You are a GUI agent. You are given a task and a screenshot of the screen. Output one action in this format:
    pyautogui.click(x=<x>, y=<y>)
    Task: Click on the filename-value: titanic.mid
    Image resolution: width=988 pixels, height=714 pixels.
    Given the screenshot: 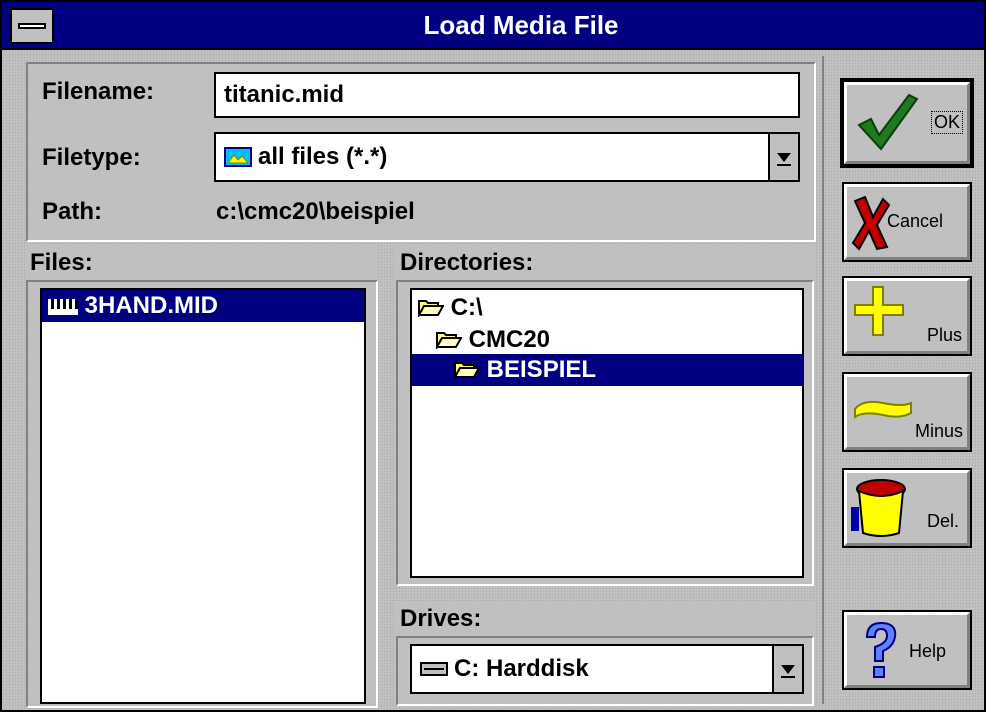 What is the action you would take?
    pyautogui.click(x=284, y=94)
    